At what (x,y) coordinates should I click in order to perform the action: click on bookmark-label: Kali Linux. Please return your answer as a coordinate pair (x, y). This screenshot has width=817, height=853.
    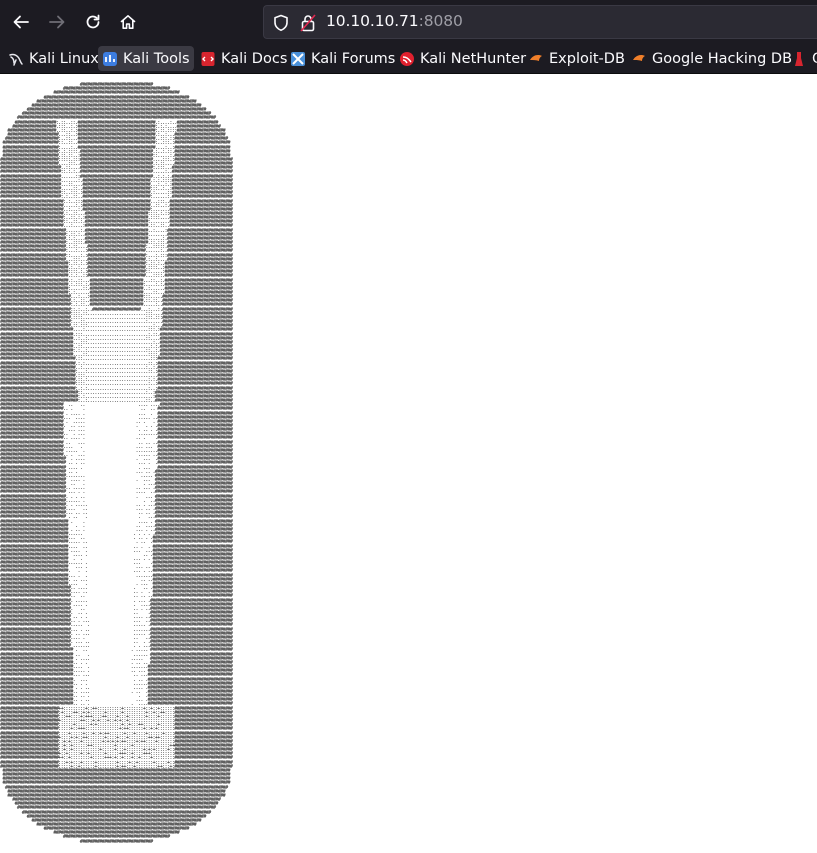
    Looking at the image, I should click on (64, 58).